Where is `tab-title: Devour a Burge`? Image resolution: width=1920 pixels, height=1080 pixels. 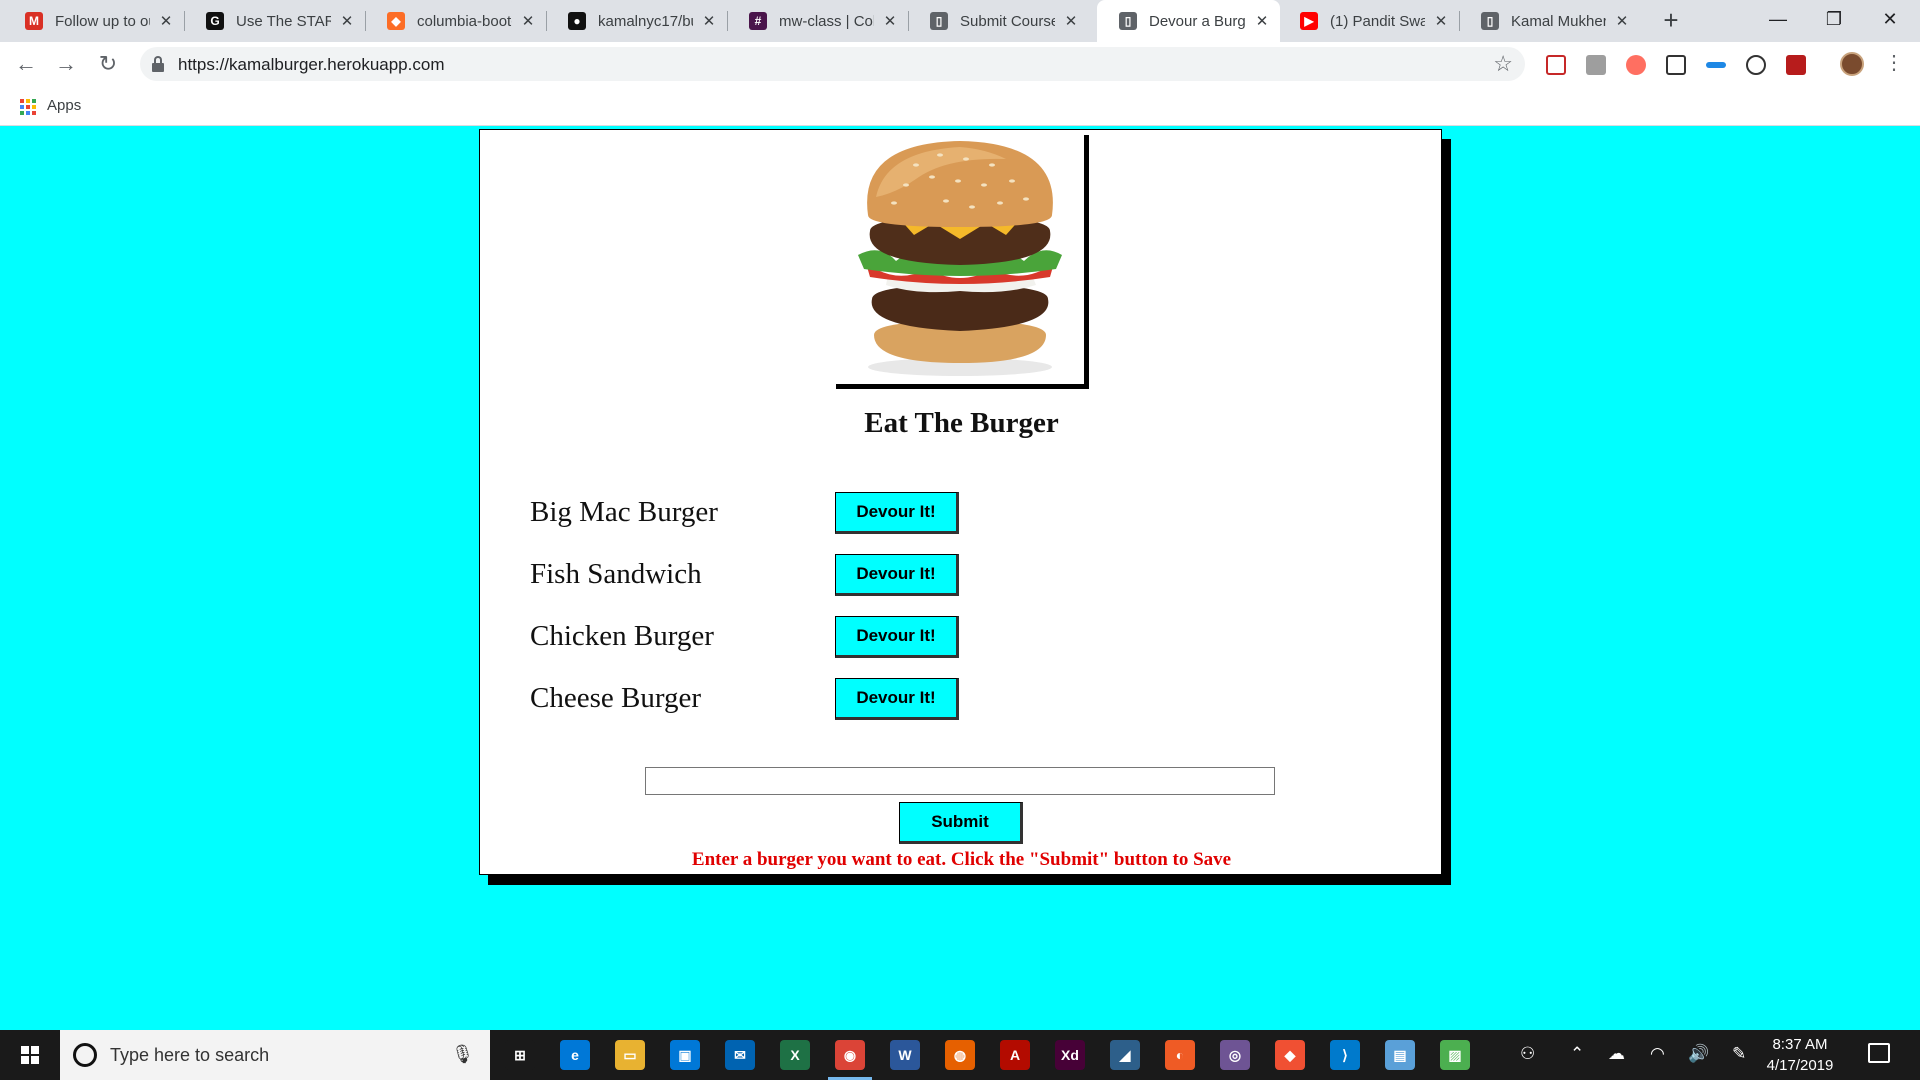 tab-title: Devour a Burge is located at coordinates (1197, 21).